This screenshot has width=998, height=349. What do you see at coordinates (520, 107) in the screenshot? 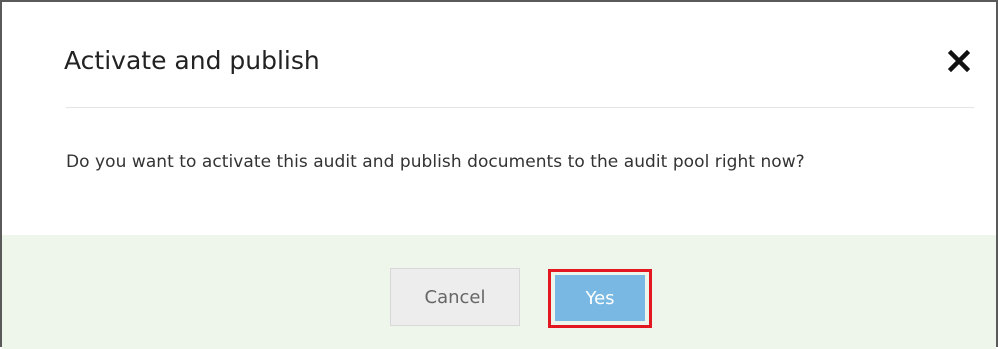
I see `header-divider` at bounding box center [520, 107].